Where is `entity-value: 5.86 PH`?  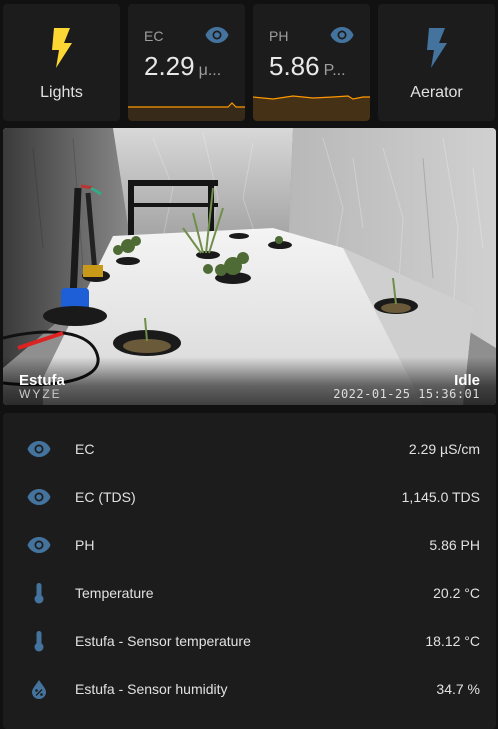
entity-value: 5.86 PH is located at coordinates (454, 545).